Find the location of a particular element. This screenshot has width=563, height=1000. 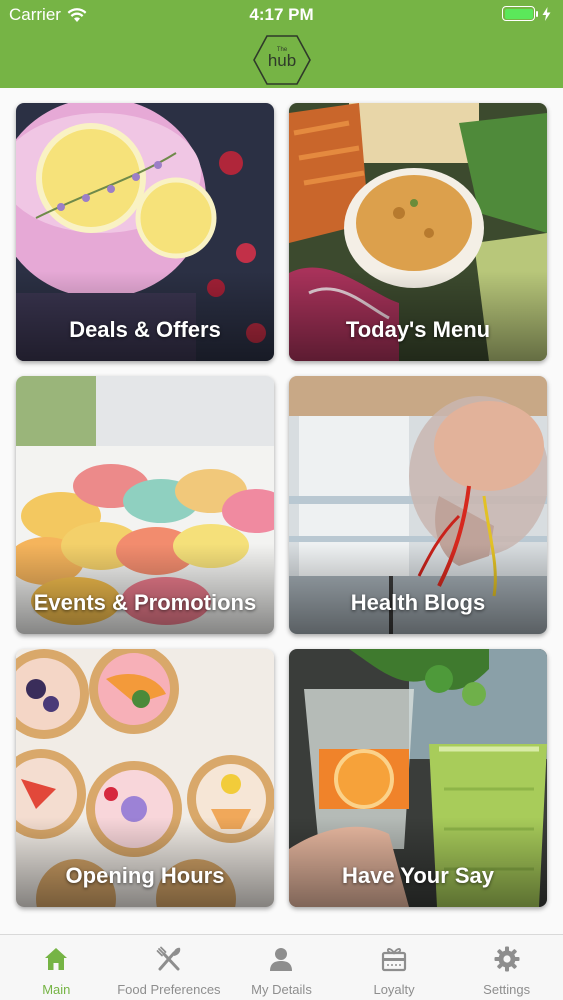

home-icon is located at coordinates (56, 959).